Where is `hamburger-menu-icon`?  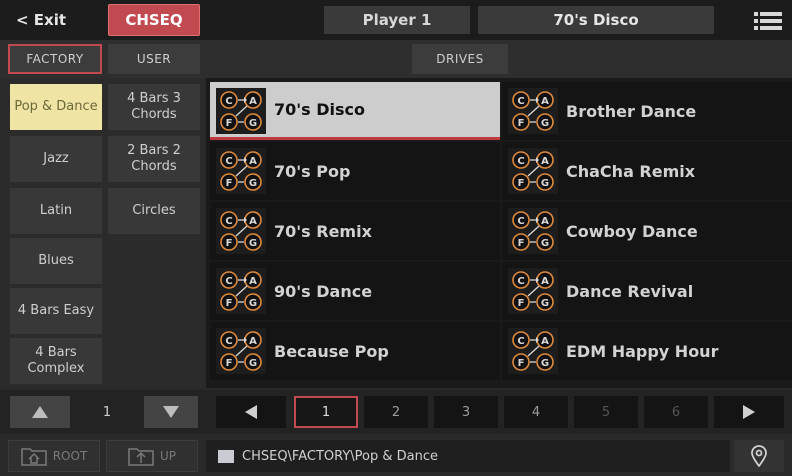 hamburger-menu-icon is located at coordinates (768, 21).